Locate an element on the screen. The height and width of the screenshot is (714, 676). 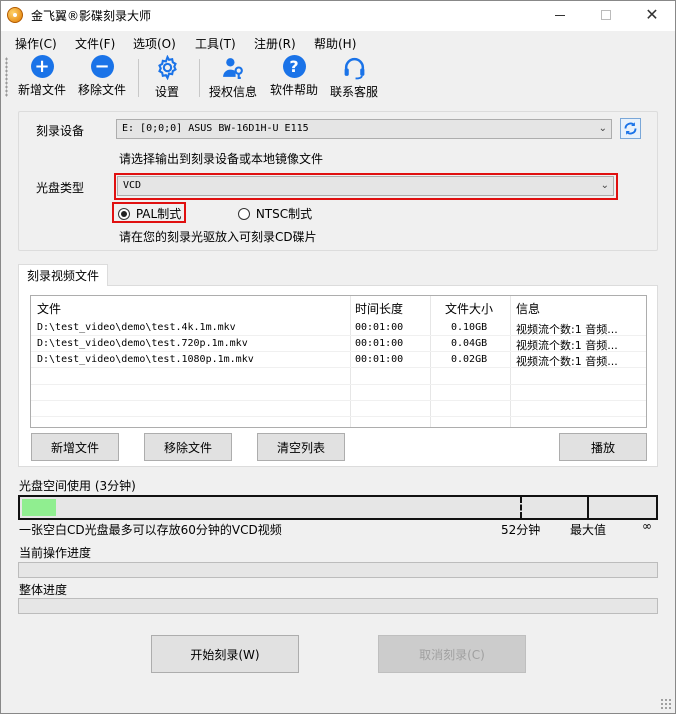
remove-file-label: 移除文件 is located at coordinates (101, 90).